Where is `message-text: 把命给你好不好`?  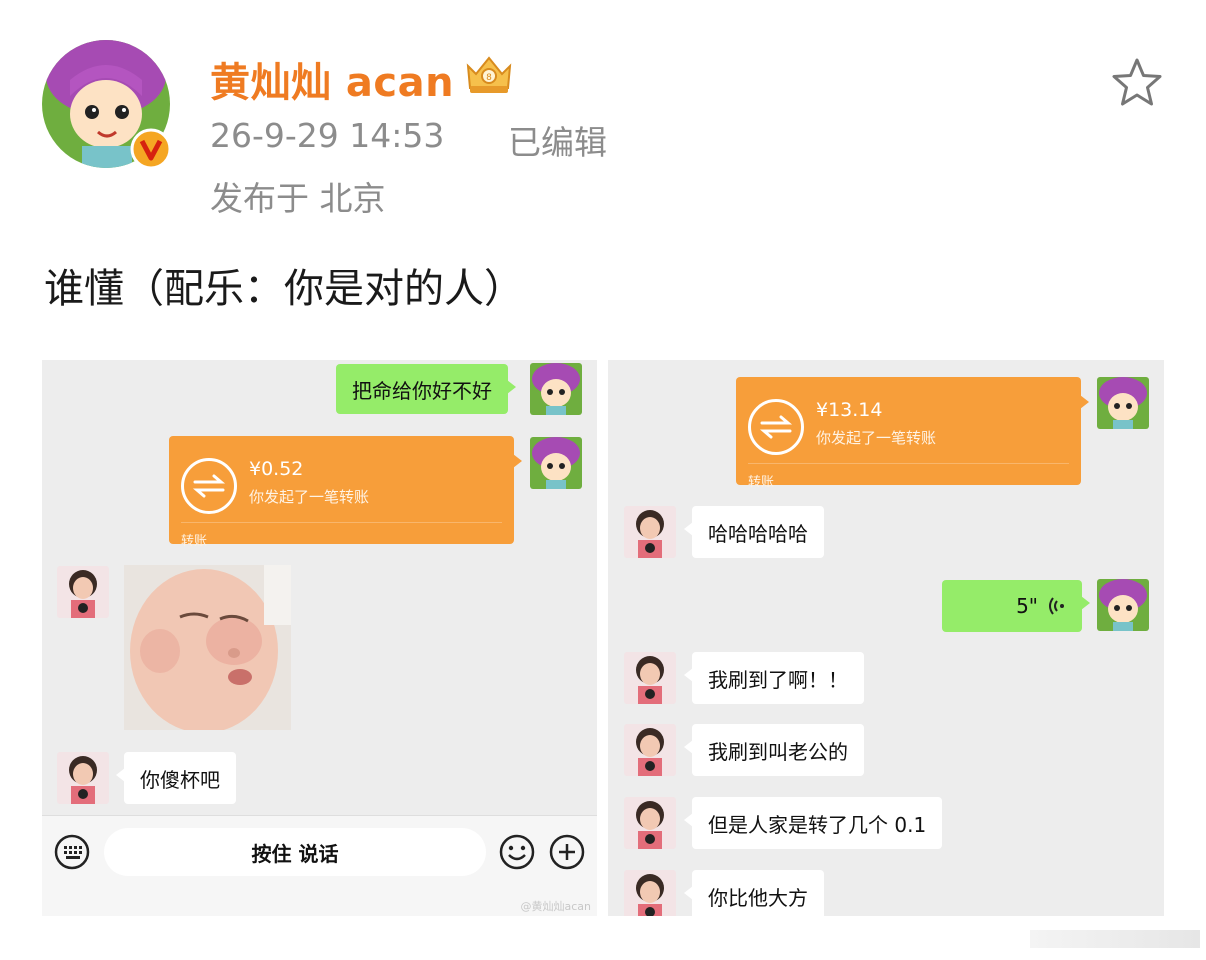
message-text: 把命给你好不好 is located at coordinates (422, 390).